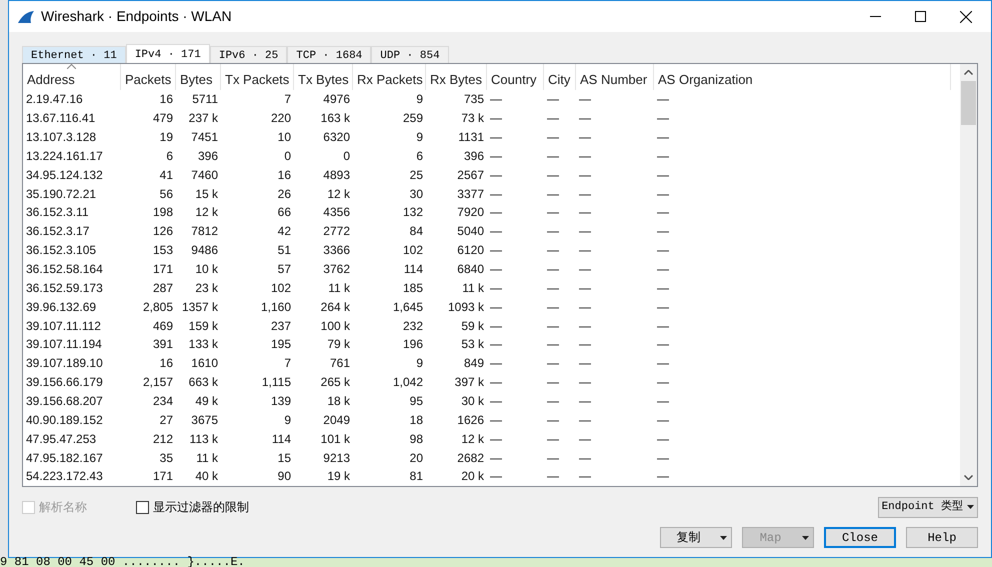 The width and height of the screenshot is (992, 567). Describe the element at coordinates (515, 77) in the screenshot. I see `column-header: Country` at that location.